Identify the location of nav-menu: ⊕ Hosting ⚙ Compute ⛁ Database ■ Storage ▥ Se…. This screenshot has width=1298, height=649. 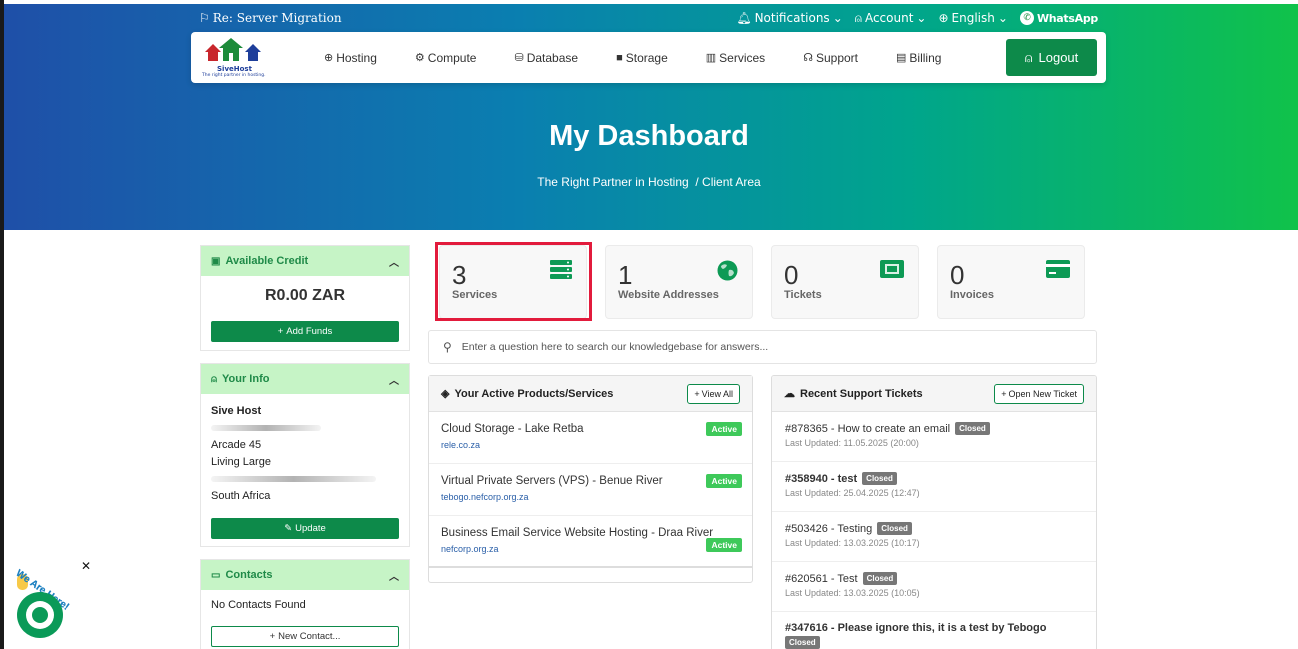
(651, 58).